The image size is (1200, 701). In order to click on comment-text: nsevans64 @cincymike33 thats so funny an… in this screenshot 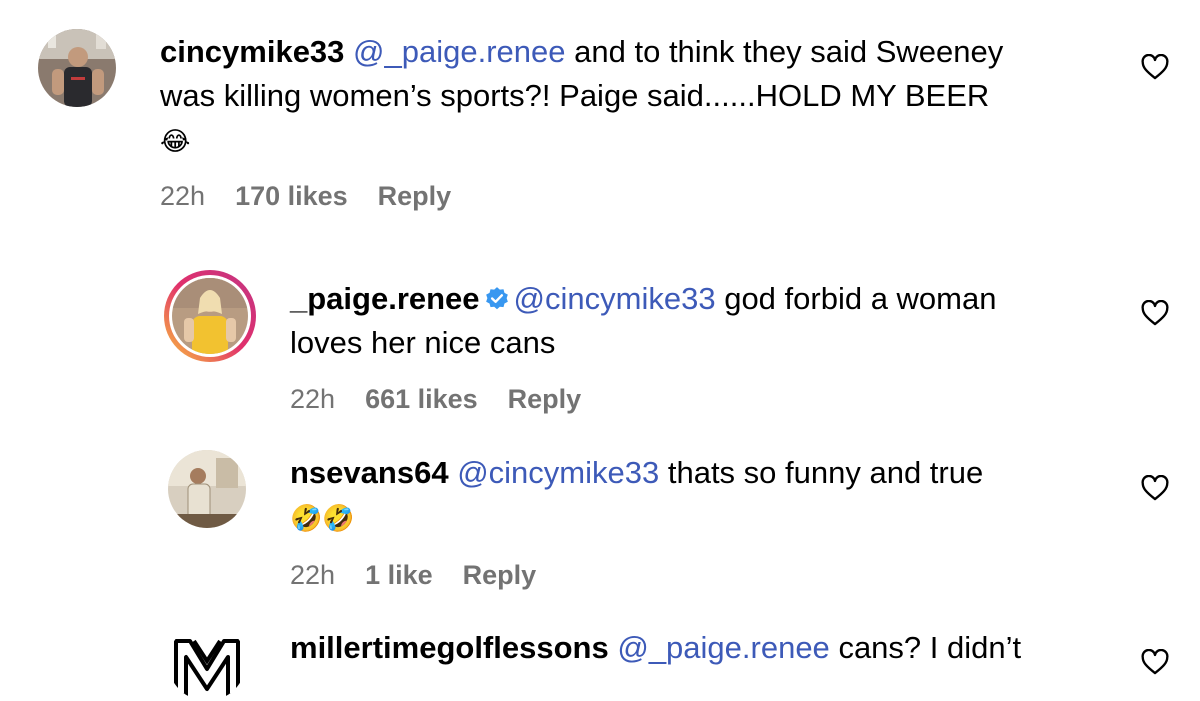, I will do `click(710, 495)`.